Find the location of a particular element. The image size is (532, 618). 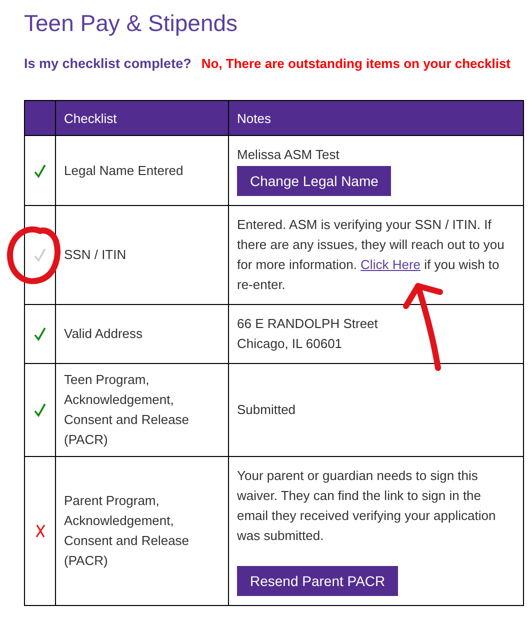

note-text: Entered. ASM is verifying your SSN / ITIN. If there are any issues, they will reach out to you for more information. Click Here if you wish to re-enter. is located at coordinates (371, 255).